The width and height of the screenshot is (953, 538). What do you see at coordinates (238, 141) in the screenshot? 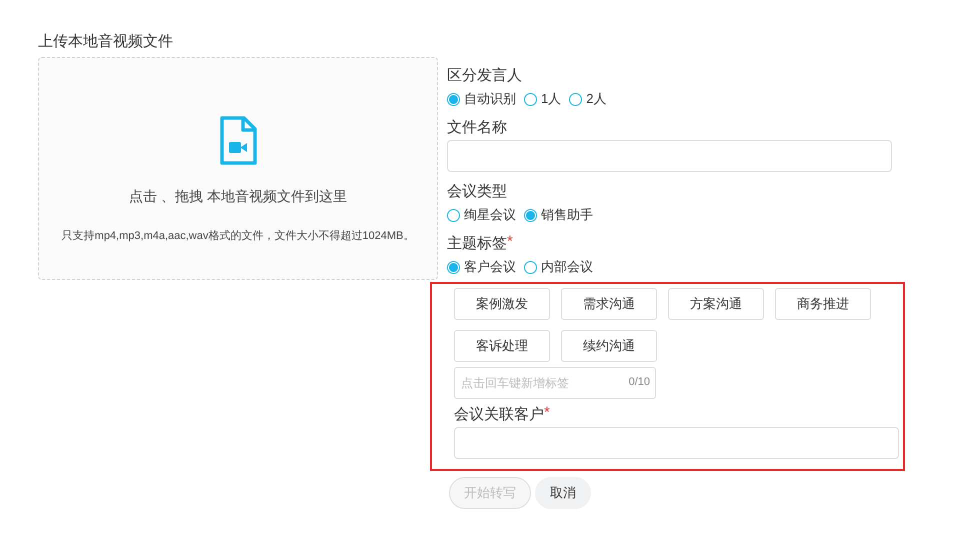
I see `video-file-icon` at bounding box center [238, 141].